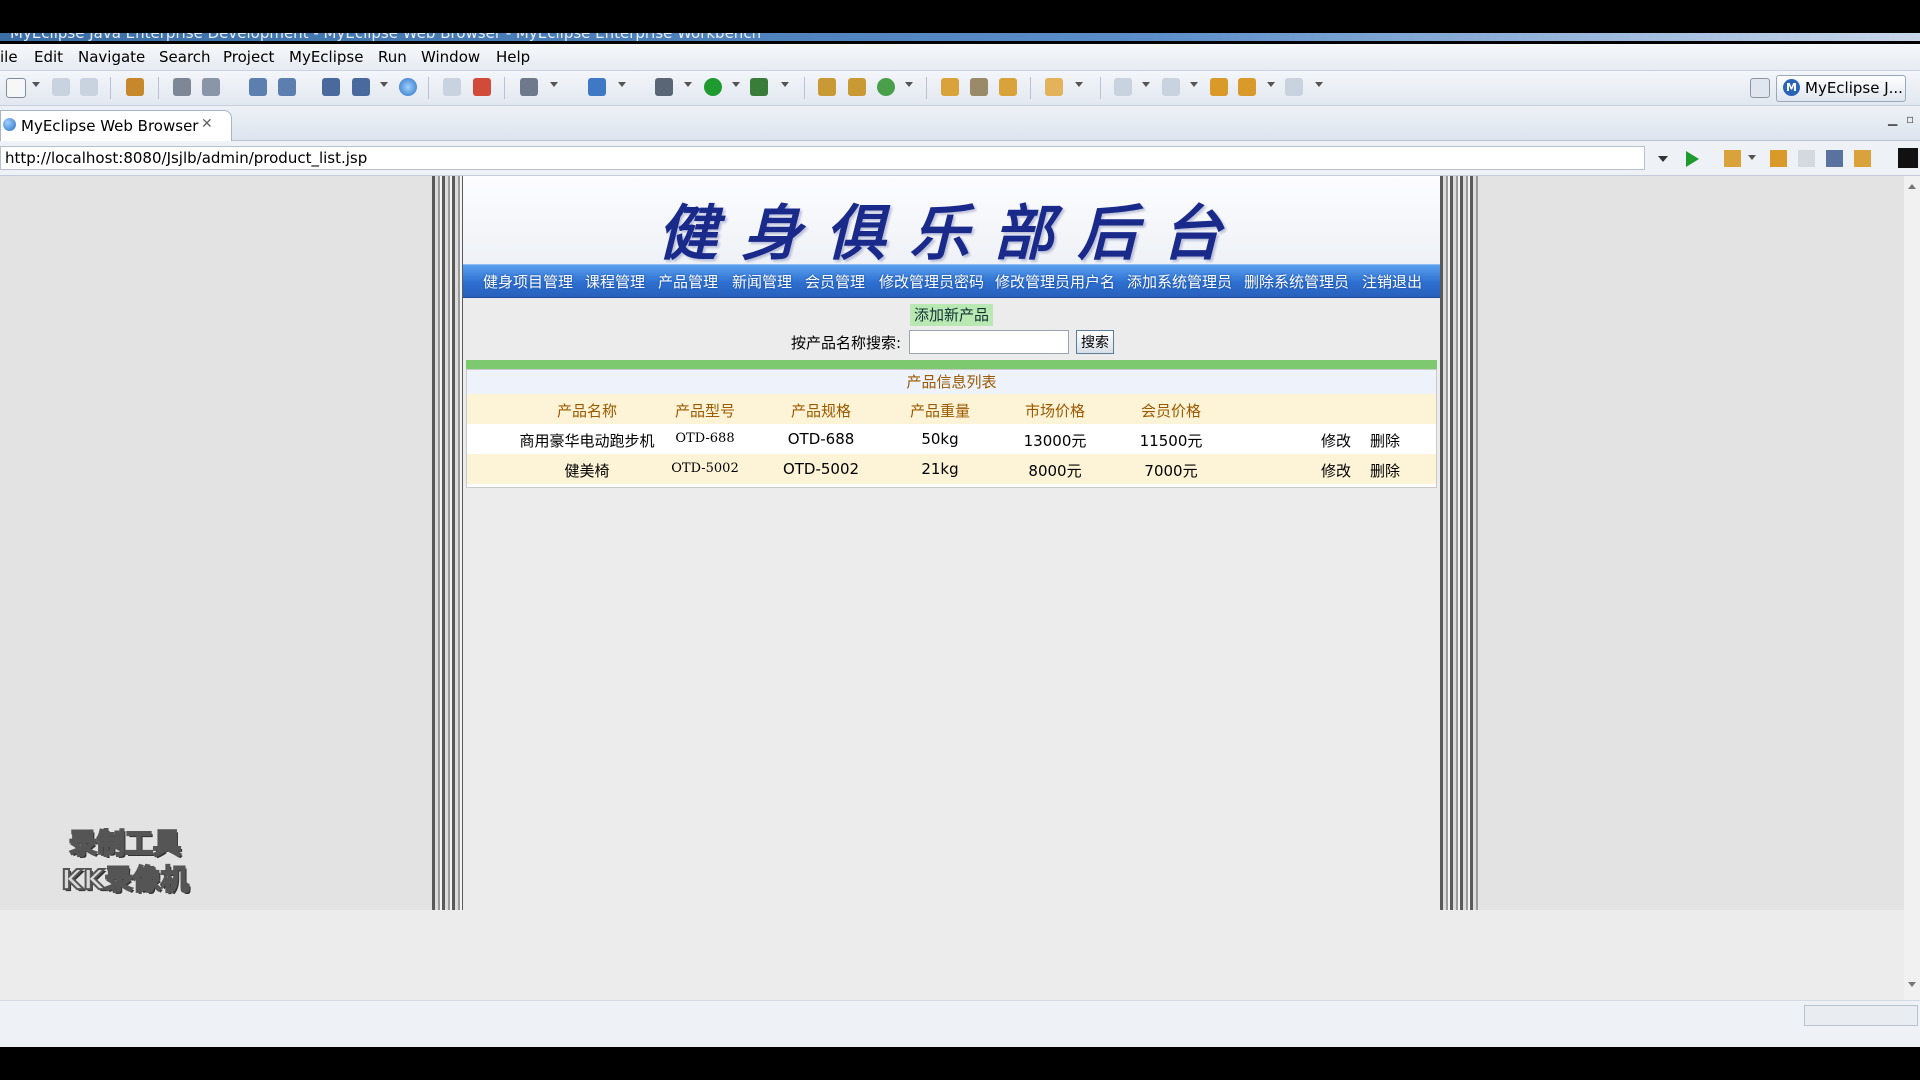  Describe the element at coordinates (1294, 87) in the screenshot. I see `forward-icon` at that location.